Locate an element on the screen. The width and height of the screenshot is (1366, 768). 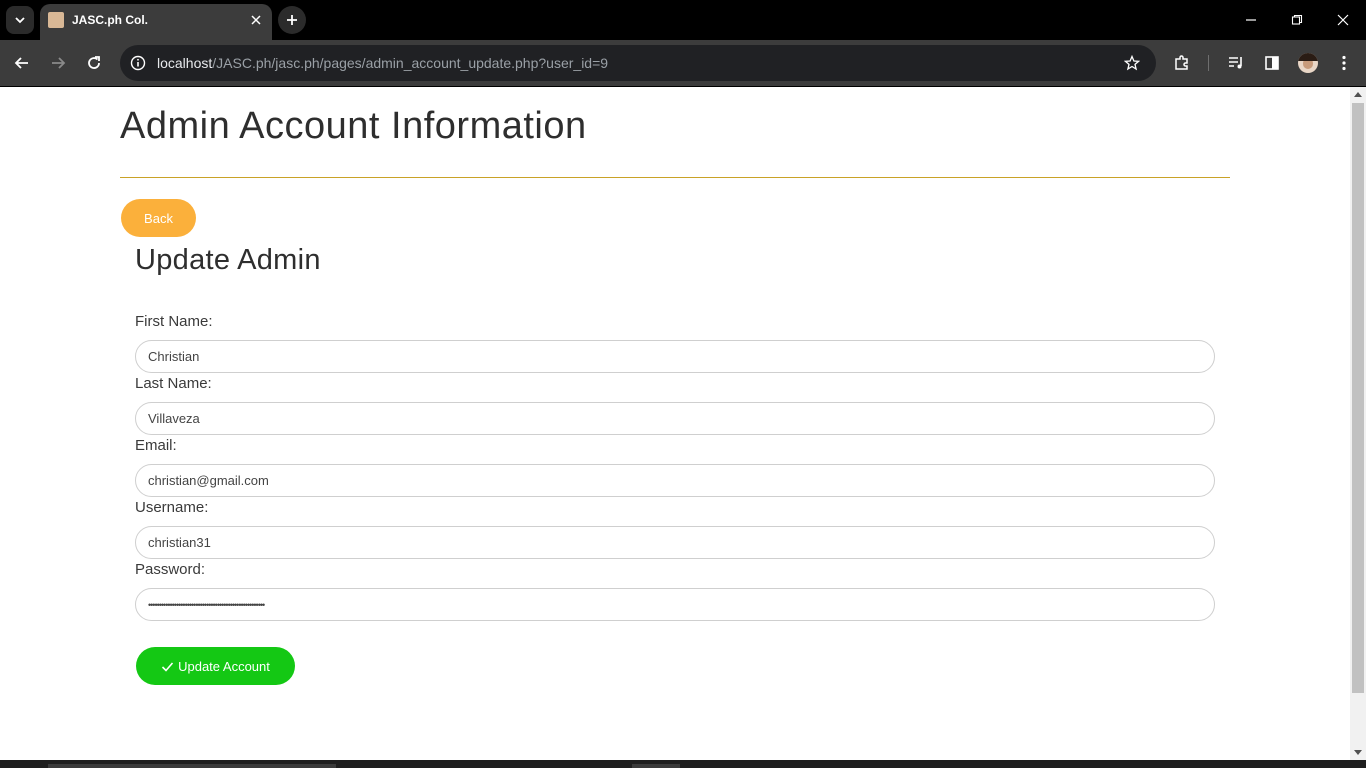
star-icon is located at coordinates (1132, 63).